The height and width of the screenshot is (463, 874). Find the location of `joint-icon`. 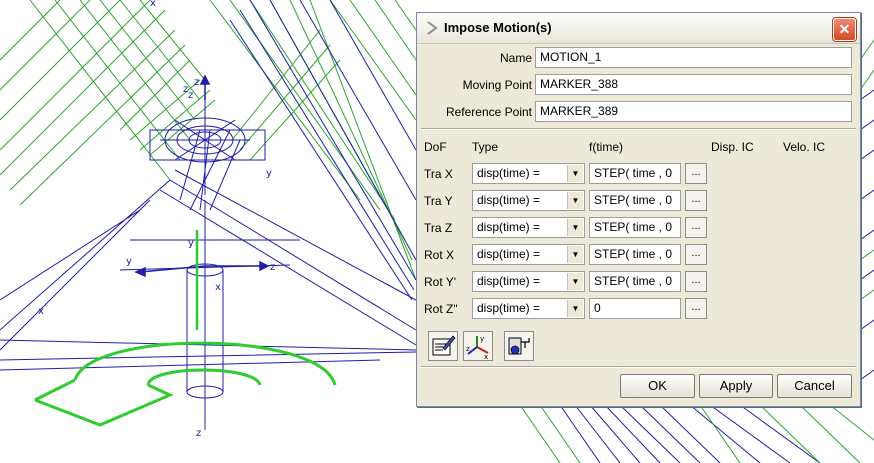

joint-icon is located at coordinates (519, 346).